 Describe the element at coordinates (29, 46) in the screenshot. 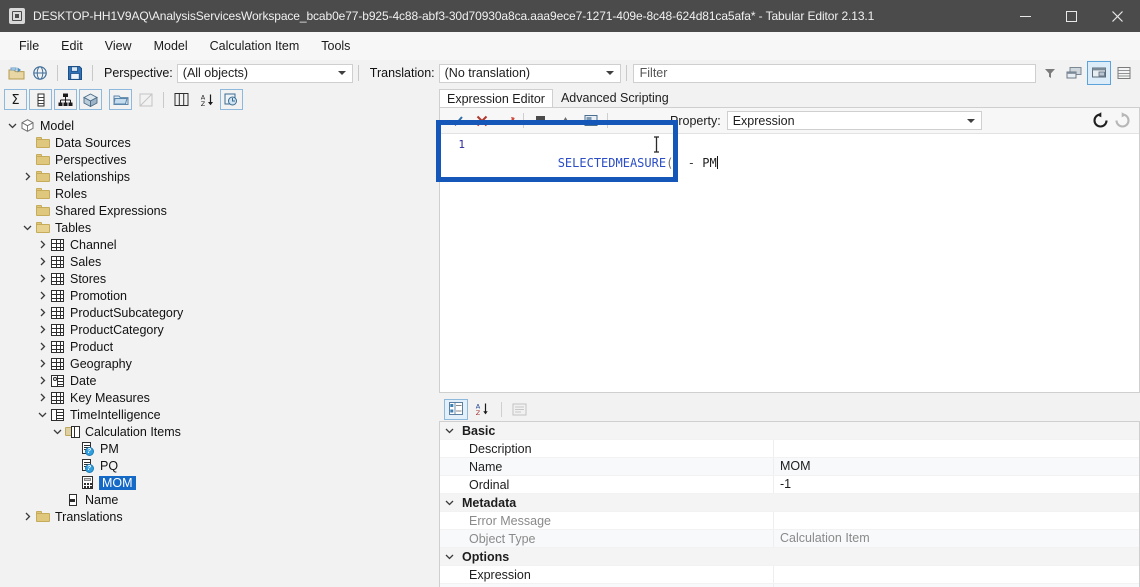

I see `menu-file: File` at that location.